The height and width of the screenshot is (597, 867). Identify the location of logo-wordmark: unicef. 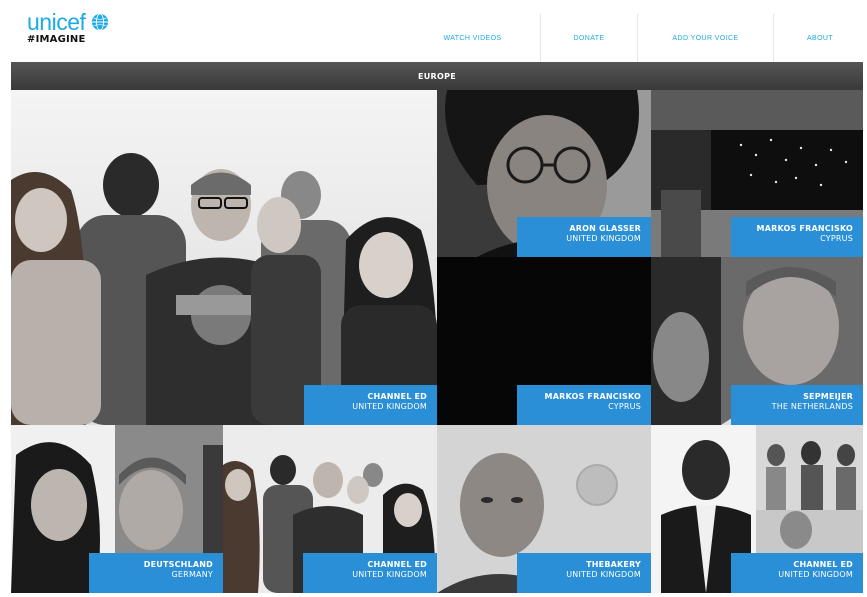
(56, 22).